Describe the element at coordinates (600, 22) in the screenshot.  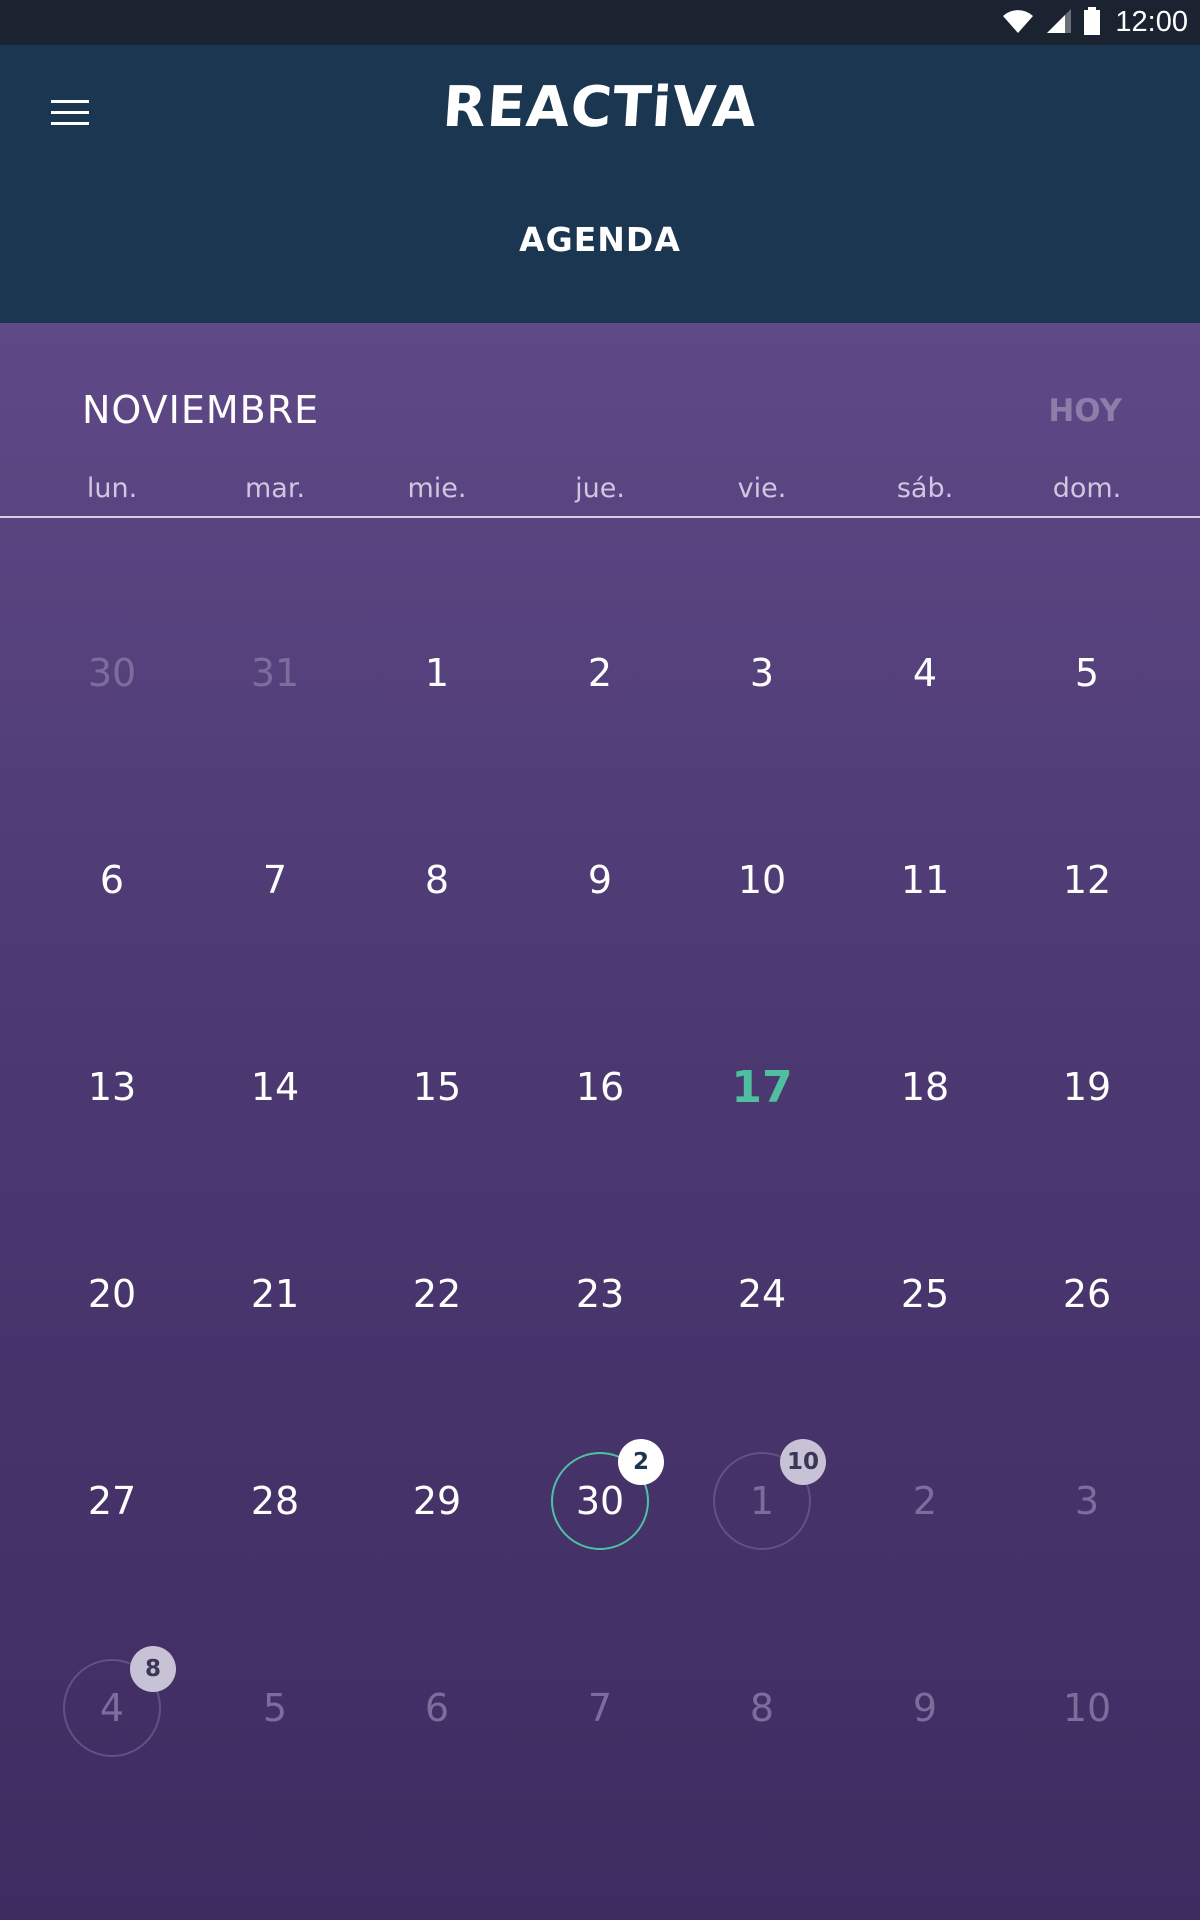
I see `status-bar: 12:00` at that location.